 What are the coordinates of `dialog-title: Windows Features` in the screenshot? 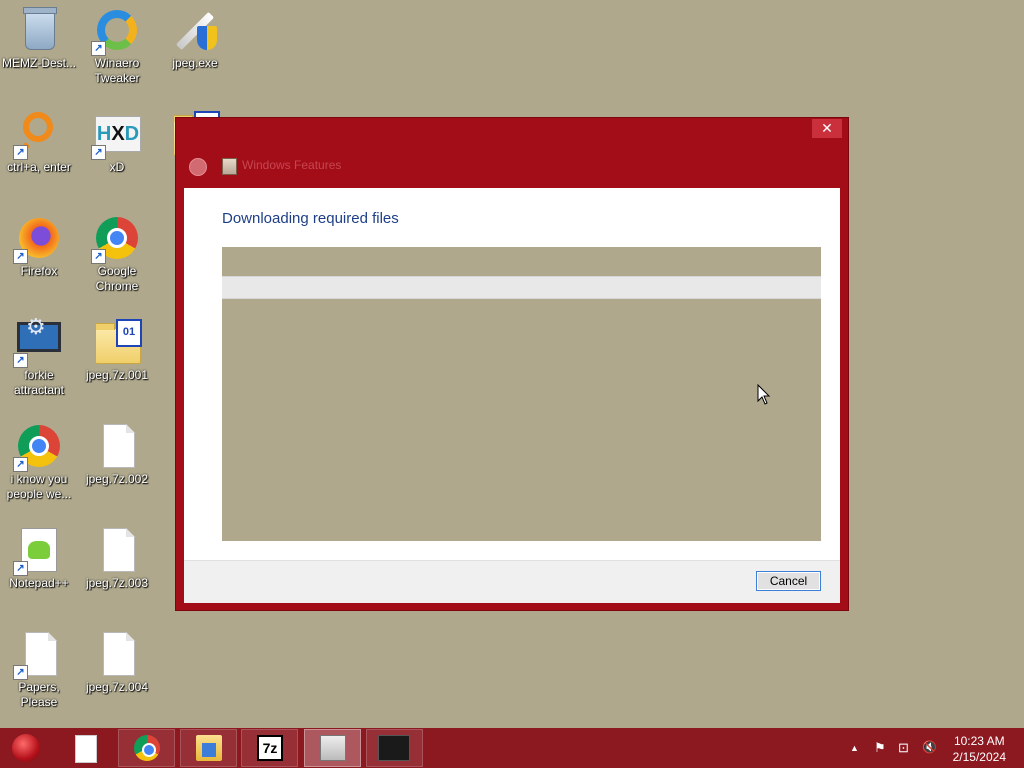 It's located at (292, 165).